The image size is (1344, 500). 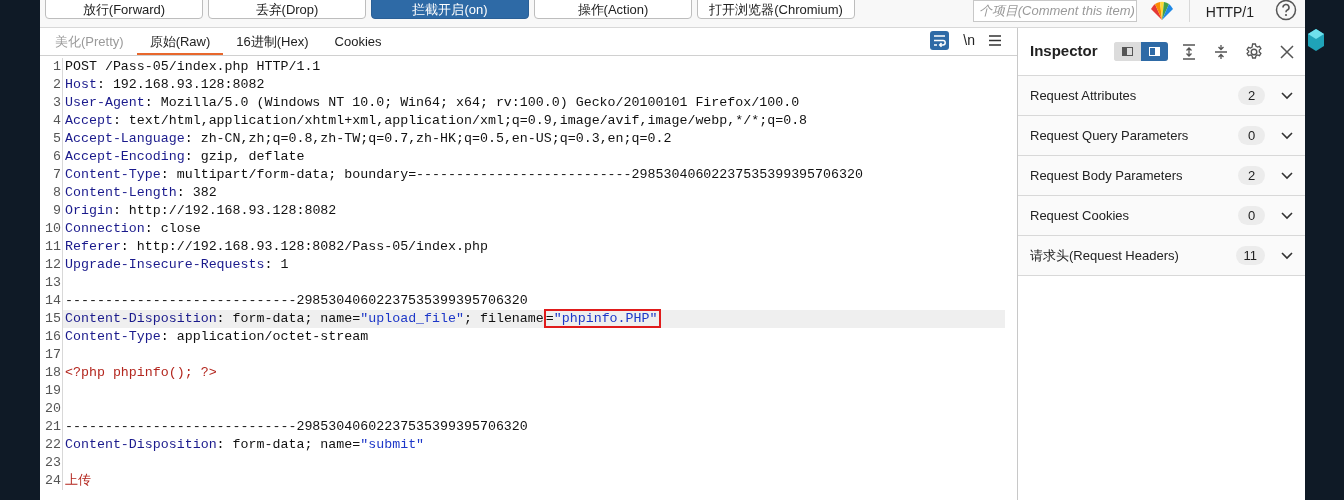 What do you see at coordinates (141, 193) in the screenshot?
I see `code-line: Content-Length: 382` at bounding box center [141, 193].